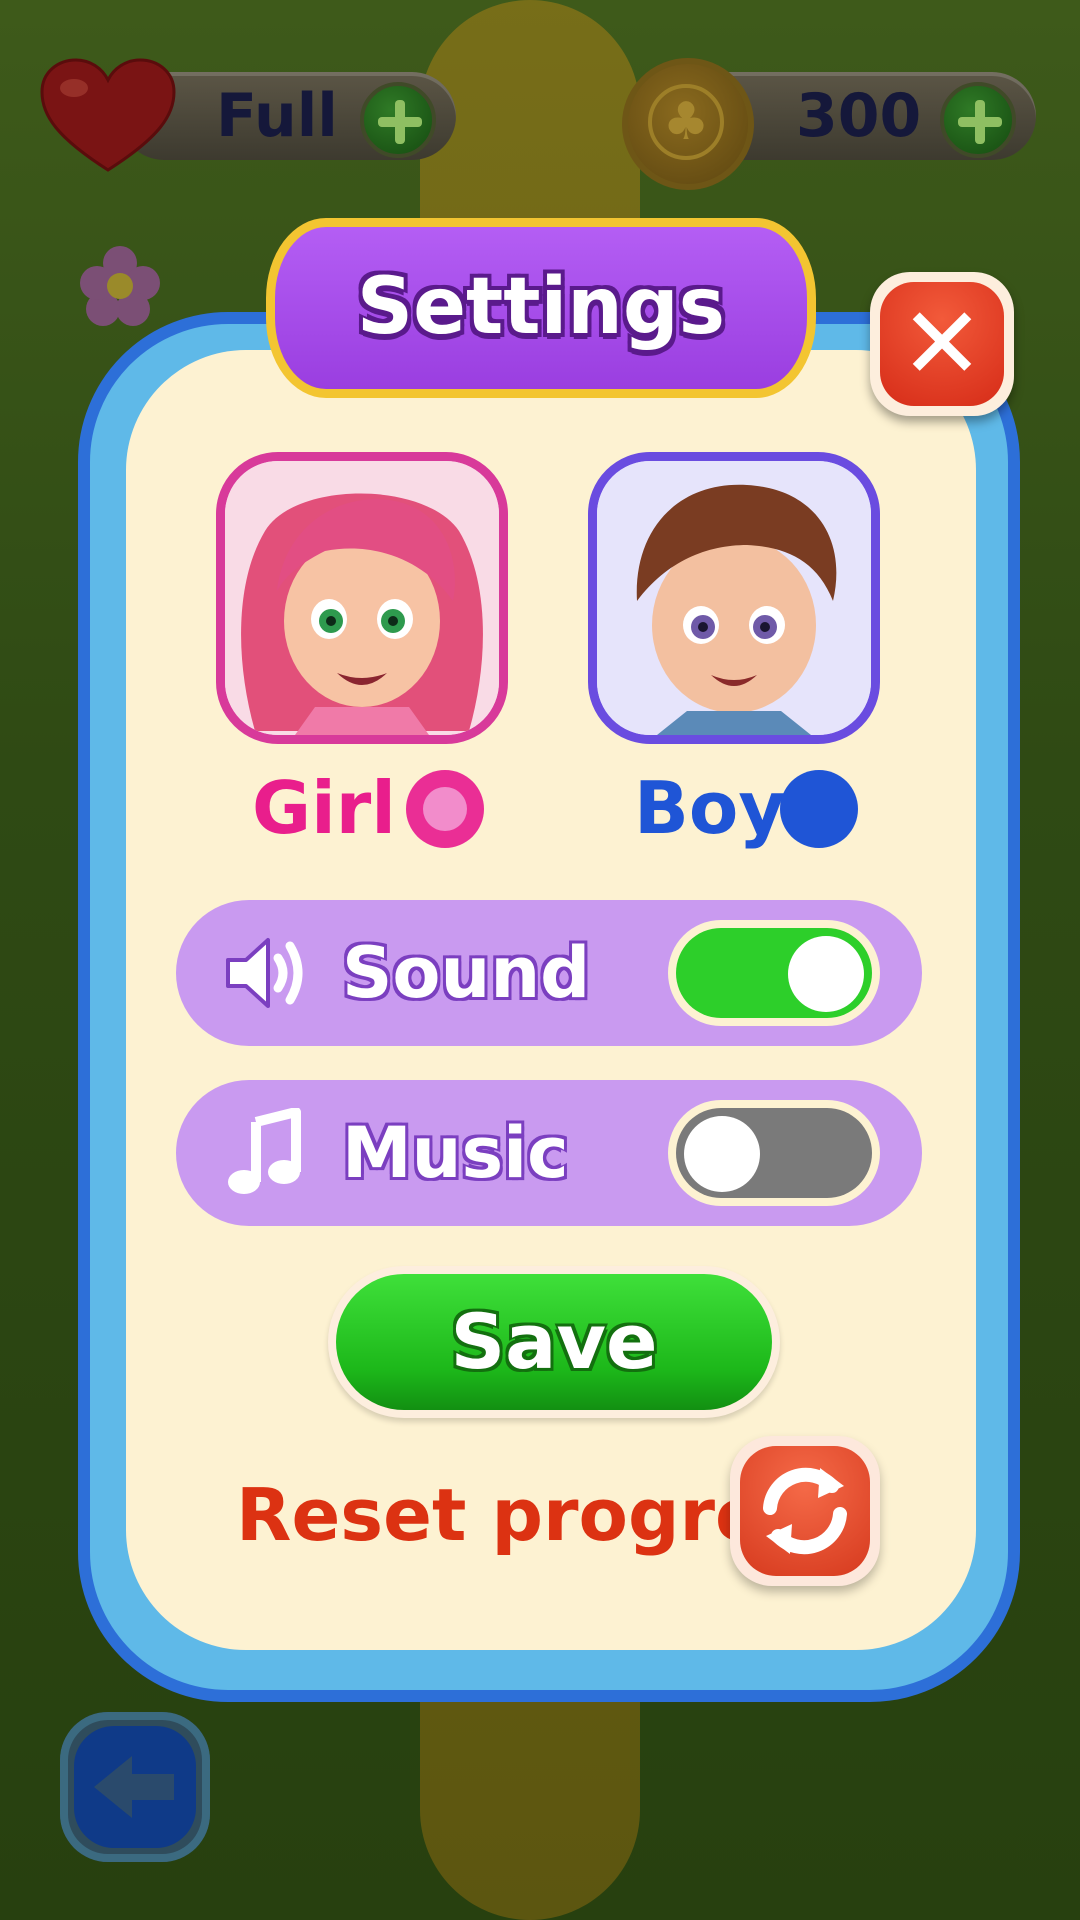 This screenshot has width=1080, height=1920. What do you see at coordinates (819, 809) in the screenshot?
I see `boy-radio` at bounding box center [819, 809].